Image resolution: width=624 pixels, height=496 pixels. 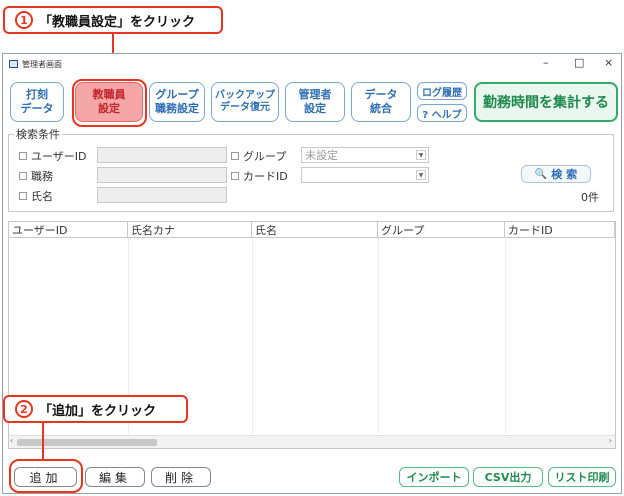 What do you see at coordinates (59, 156) in the screenshot?
I see `user-id-label: ユーザーID` at bounding box center [59, 156].